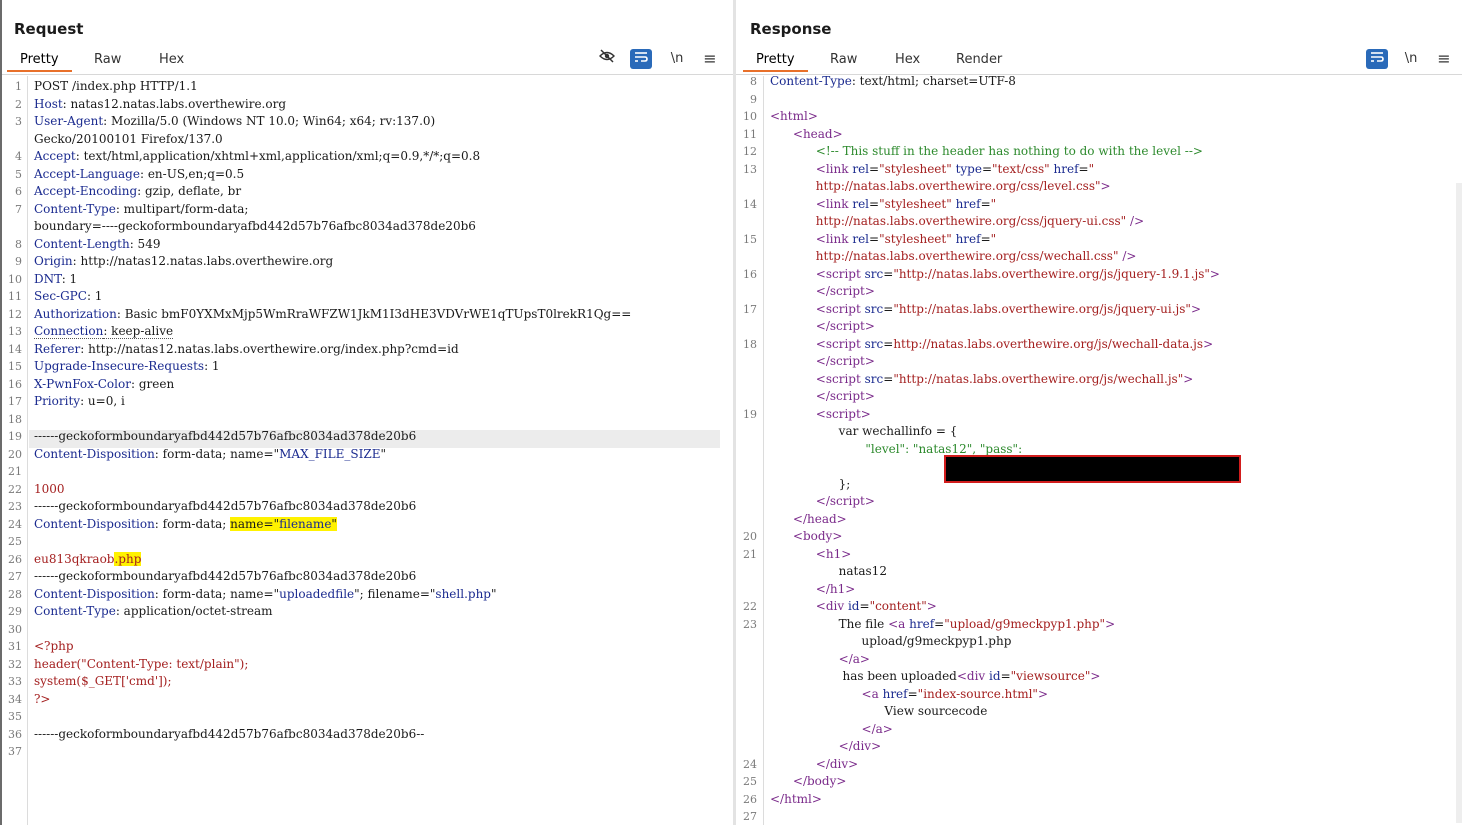  I want to click on code-text: </html>, so click(796, 798).